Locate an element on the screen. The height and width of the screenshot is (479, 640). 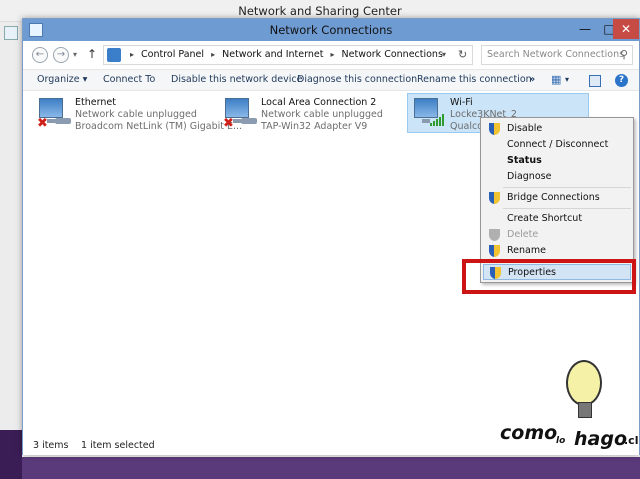
background-item-icon is located at coordinates (11, 33).